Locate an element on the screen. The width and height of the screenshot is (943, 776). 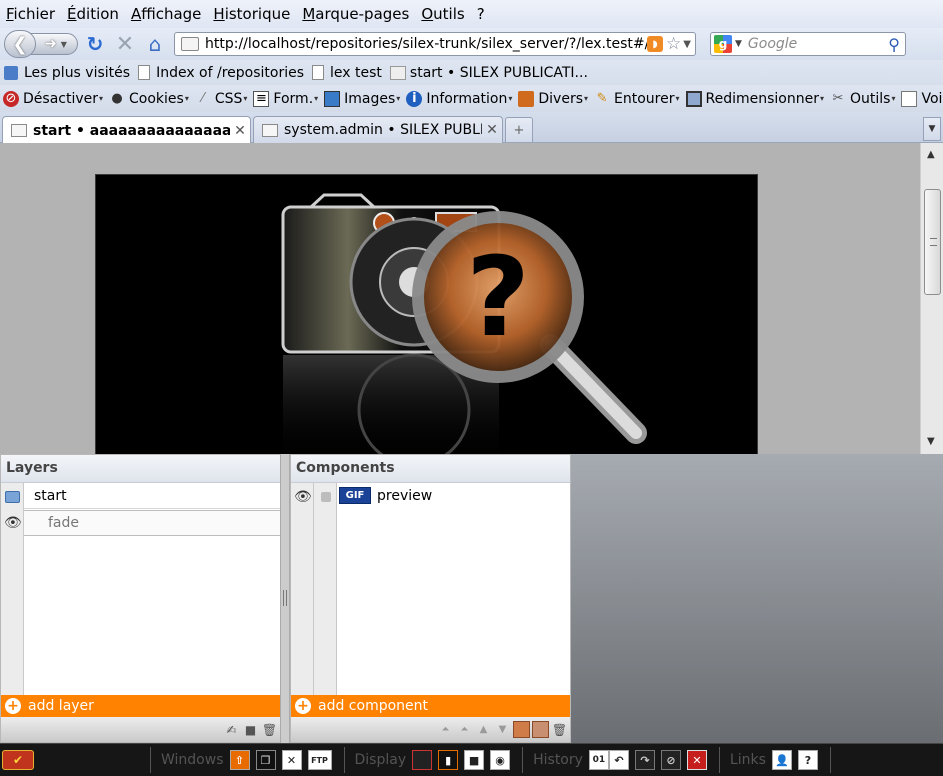
bookmark-lex-test: lex test is located at coordinates (347, 73).